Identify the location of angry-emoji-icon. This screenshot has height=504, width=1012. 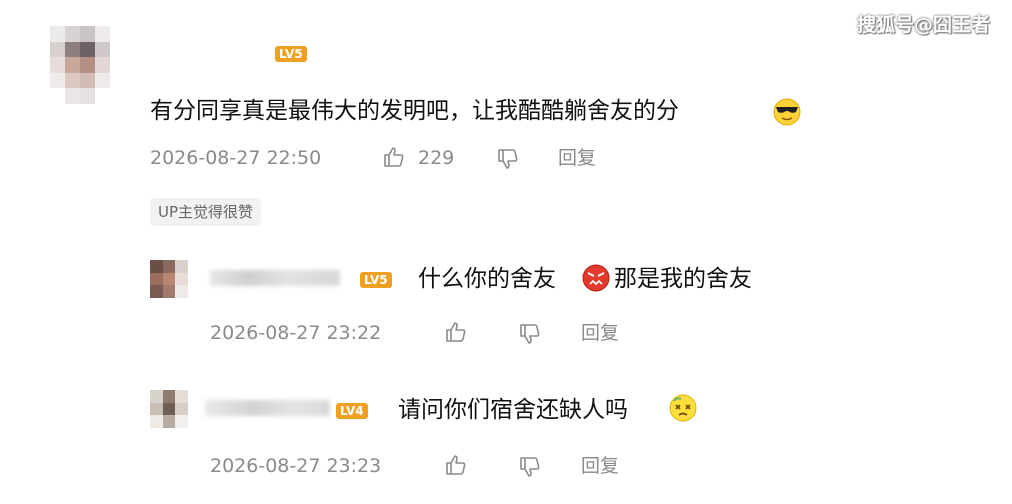
(596, 278).